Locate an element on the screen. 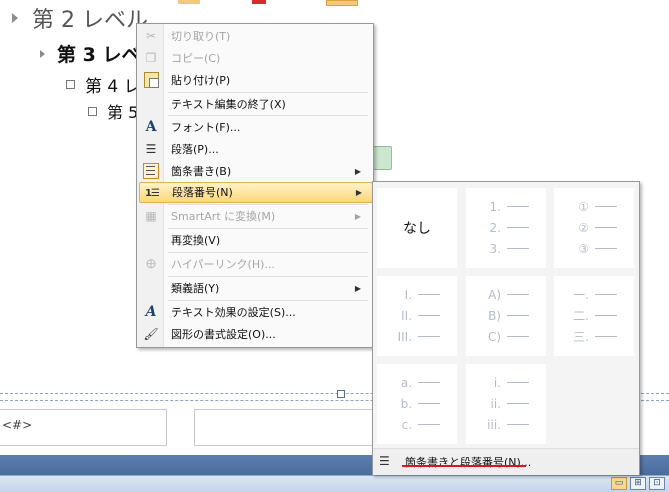 This screenshot has width=669, height=492. scissors-icon: ✂ is located at coordinates (151, 35).